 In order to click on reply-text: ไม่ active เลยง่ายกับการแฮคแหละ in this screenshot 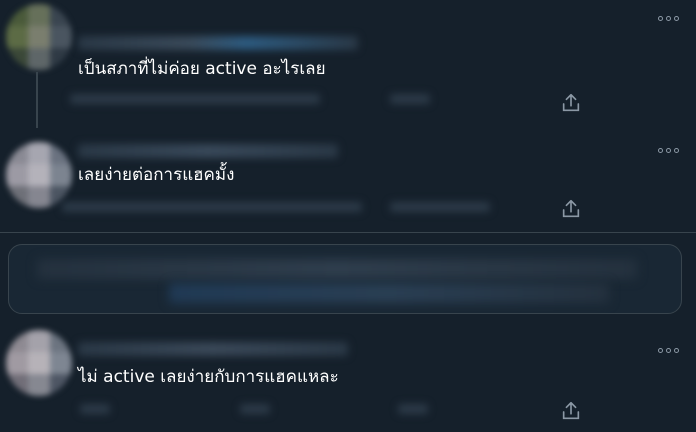, I will do `click(208, 377)`.